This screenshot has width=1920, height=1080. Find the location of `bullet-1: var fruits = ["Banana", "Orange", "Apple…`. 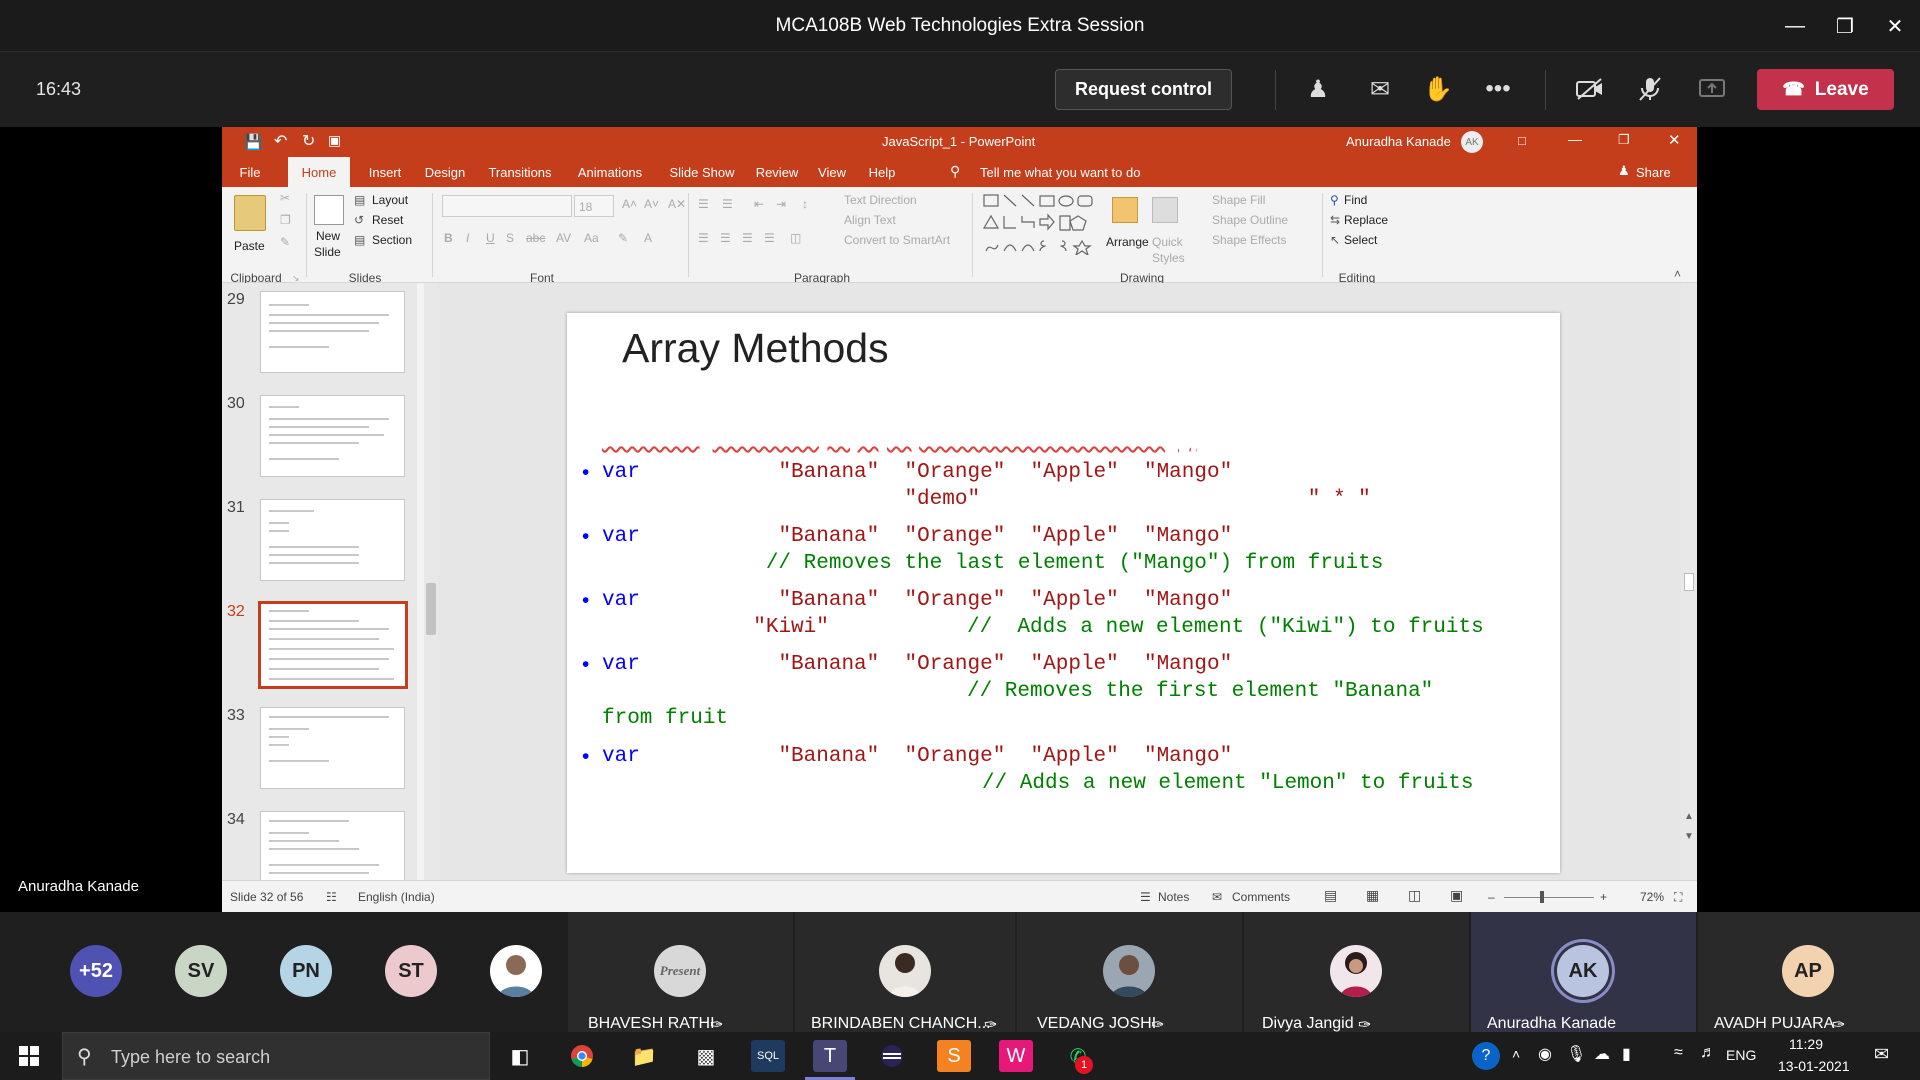

bullet-1: var fruits = ["Banana", "Orange", "Apple… is located at coordinates (840, 401).